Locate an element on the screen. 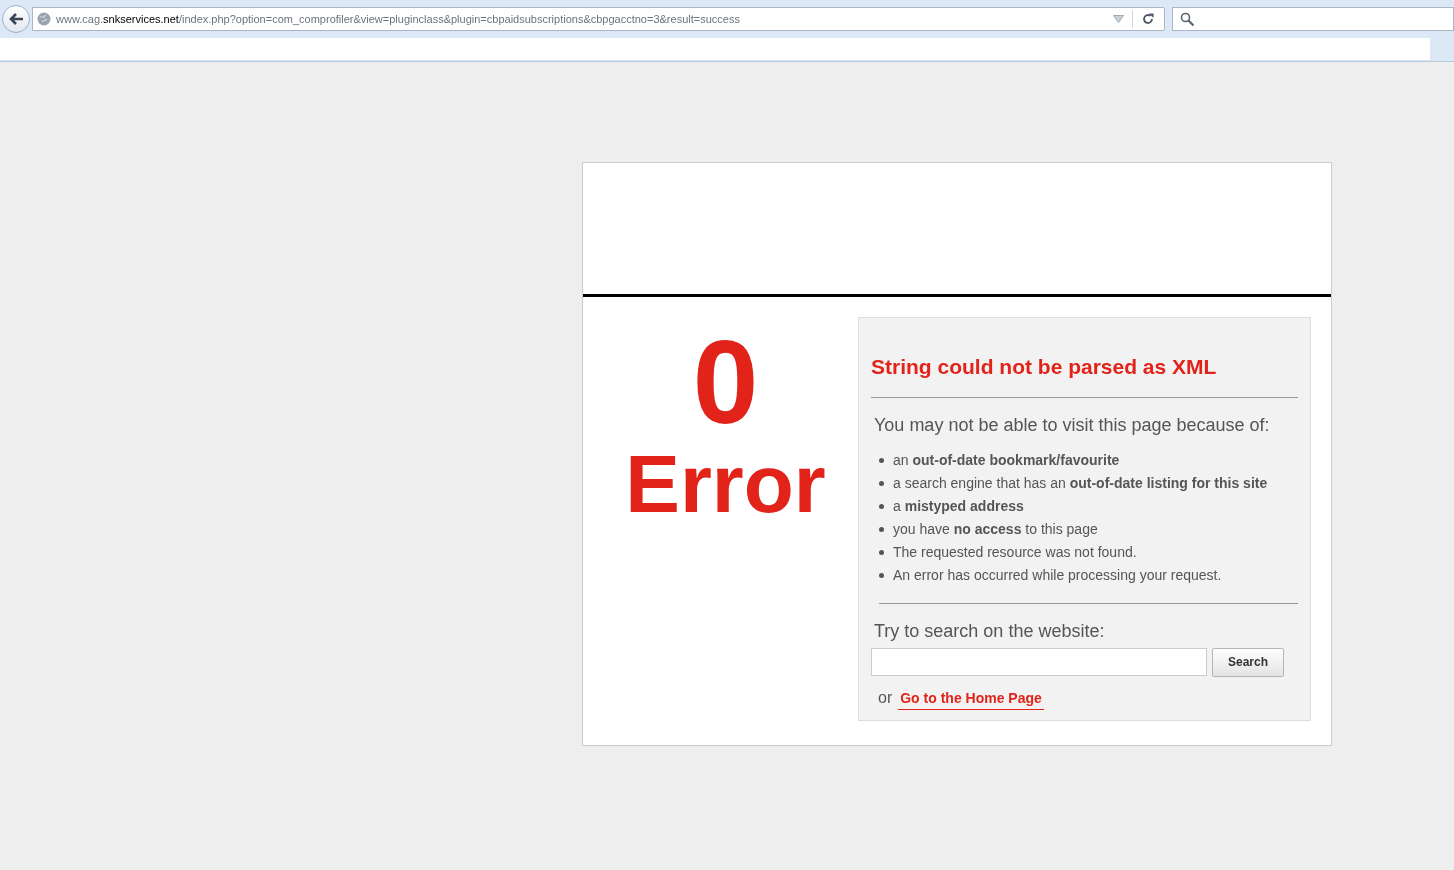 Image resolution: width=1454 pixels, height=870 pixels. reason-text: The requested resource was not found. is located at coordinates (1015, 552).